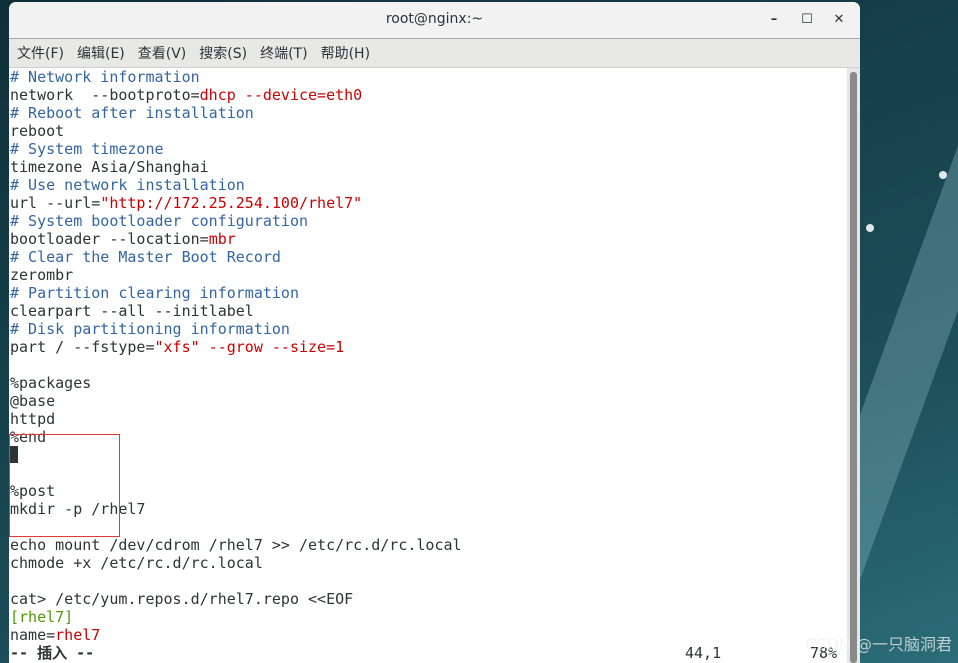 The height and width of the screenshot is (663, 958). What do you see at coordinates (33, 635) in the screenshot?
I see `code-token: name=` at bounding box center [33, 635].